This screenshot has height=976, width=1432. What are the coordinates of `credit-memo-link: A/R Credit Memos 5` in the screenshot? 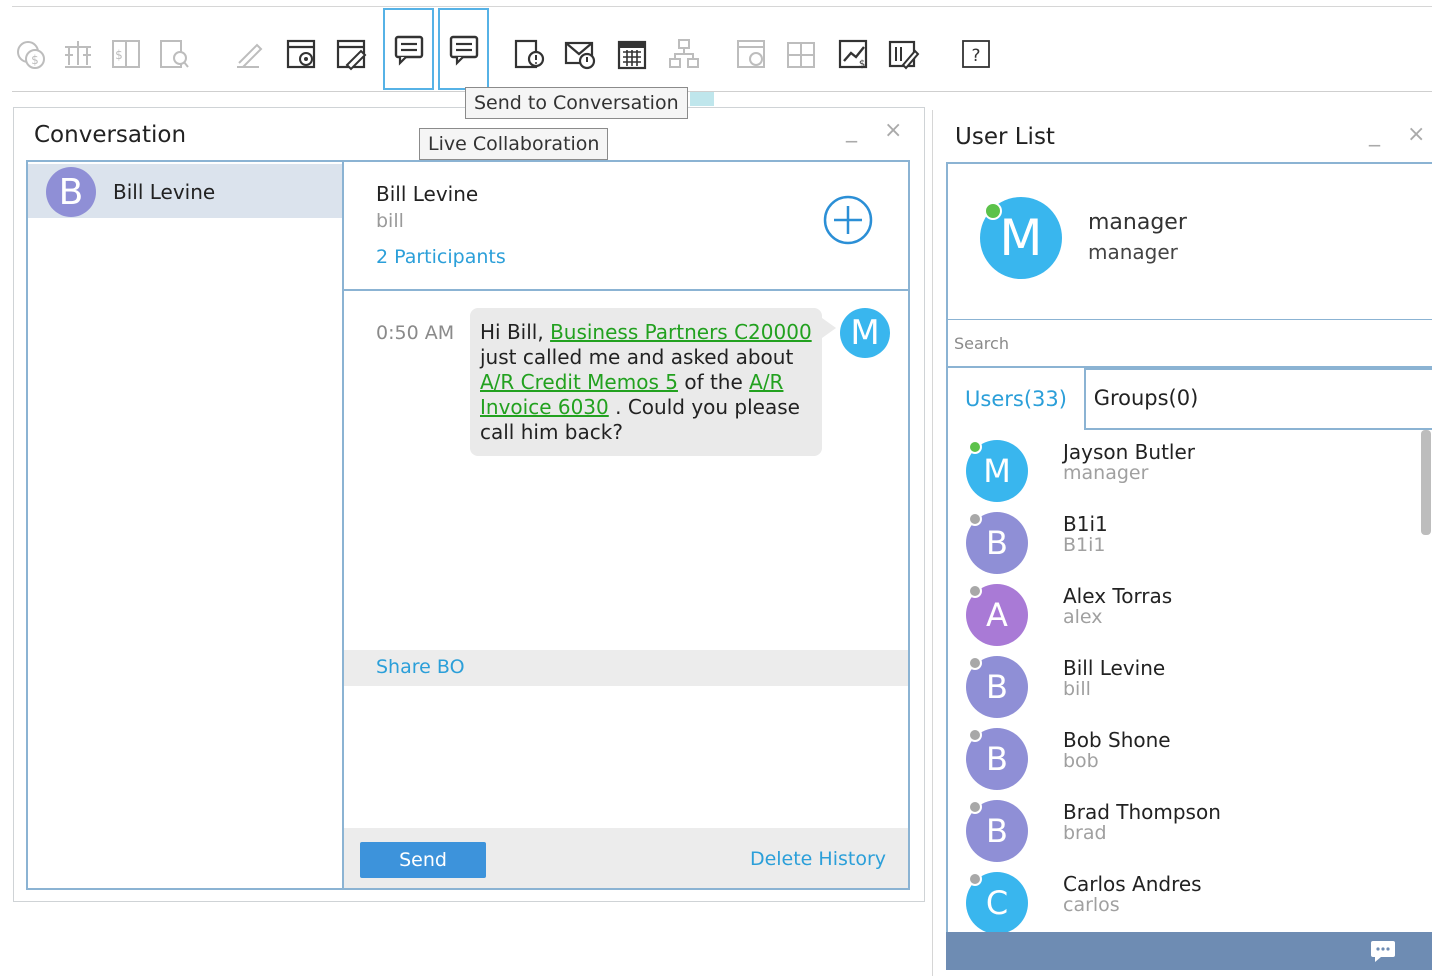 It's located at (579, 382).